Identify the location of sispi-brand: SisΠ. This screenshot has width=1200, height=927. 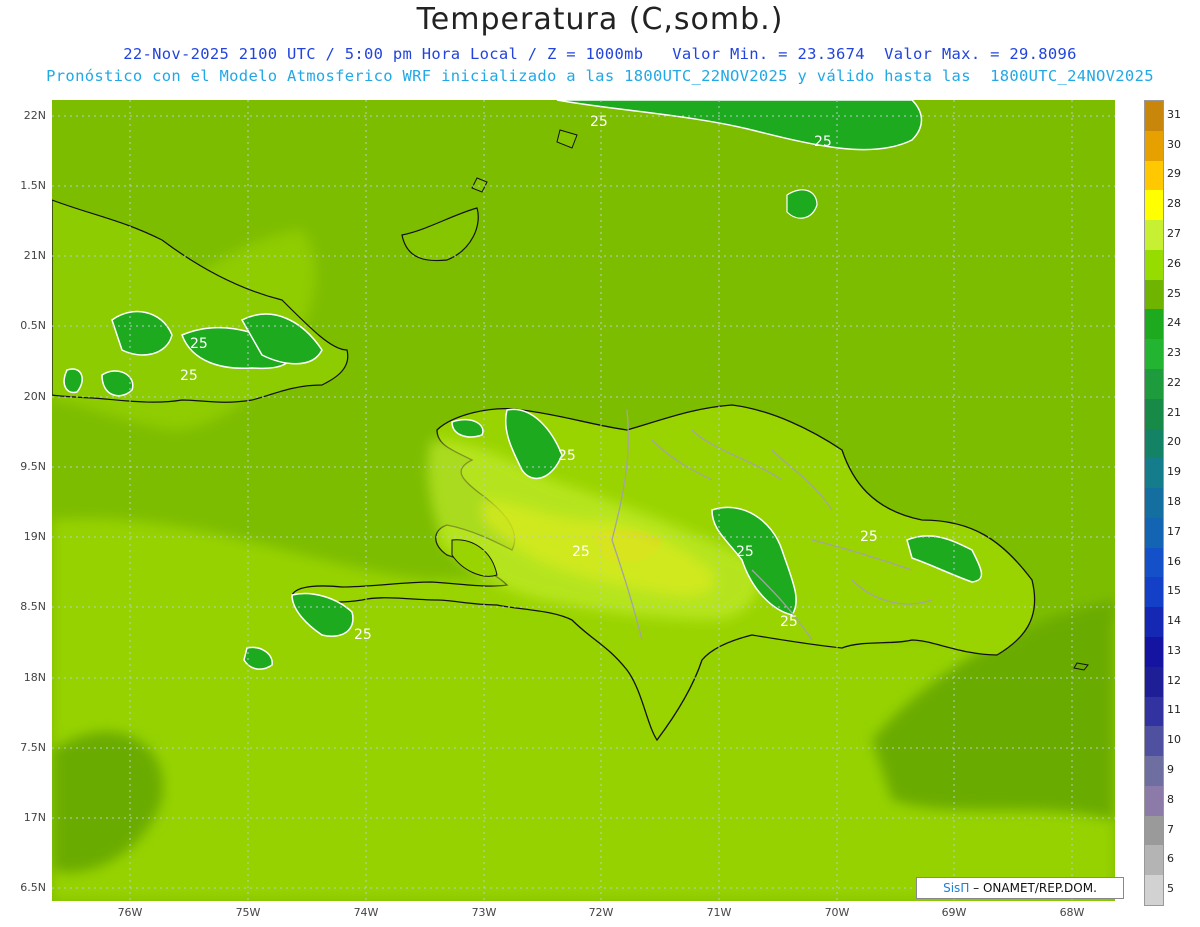
(956, 888).